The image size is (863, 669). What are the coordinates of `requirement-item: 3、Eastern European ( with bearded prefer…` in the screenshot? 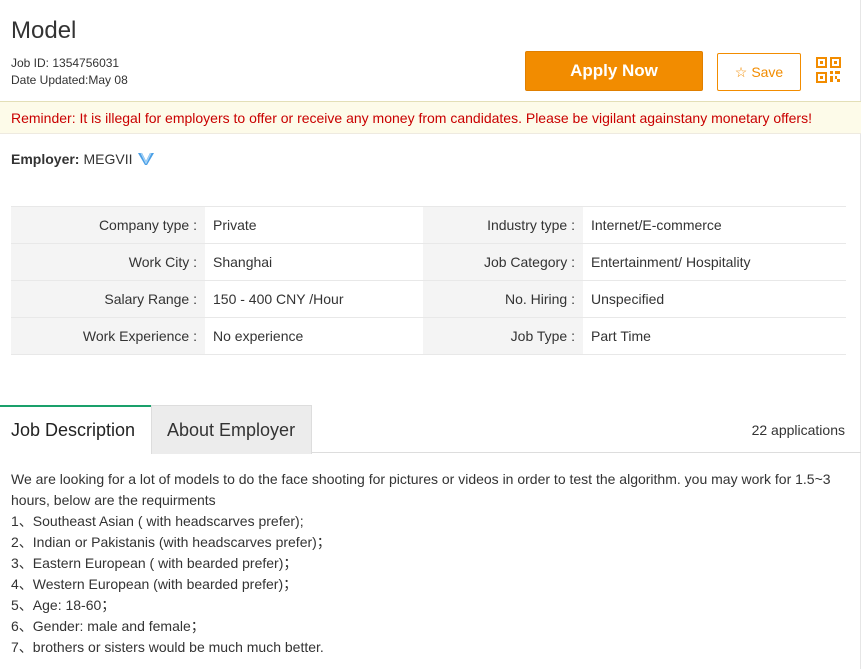 It's located at (154, 563).